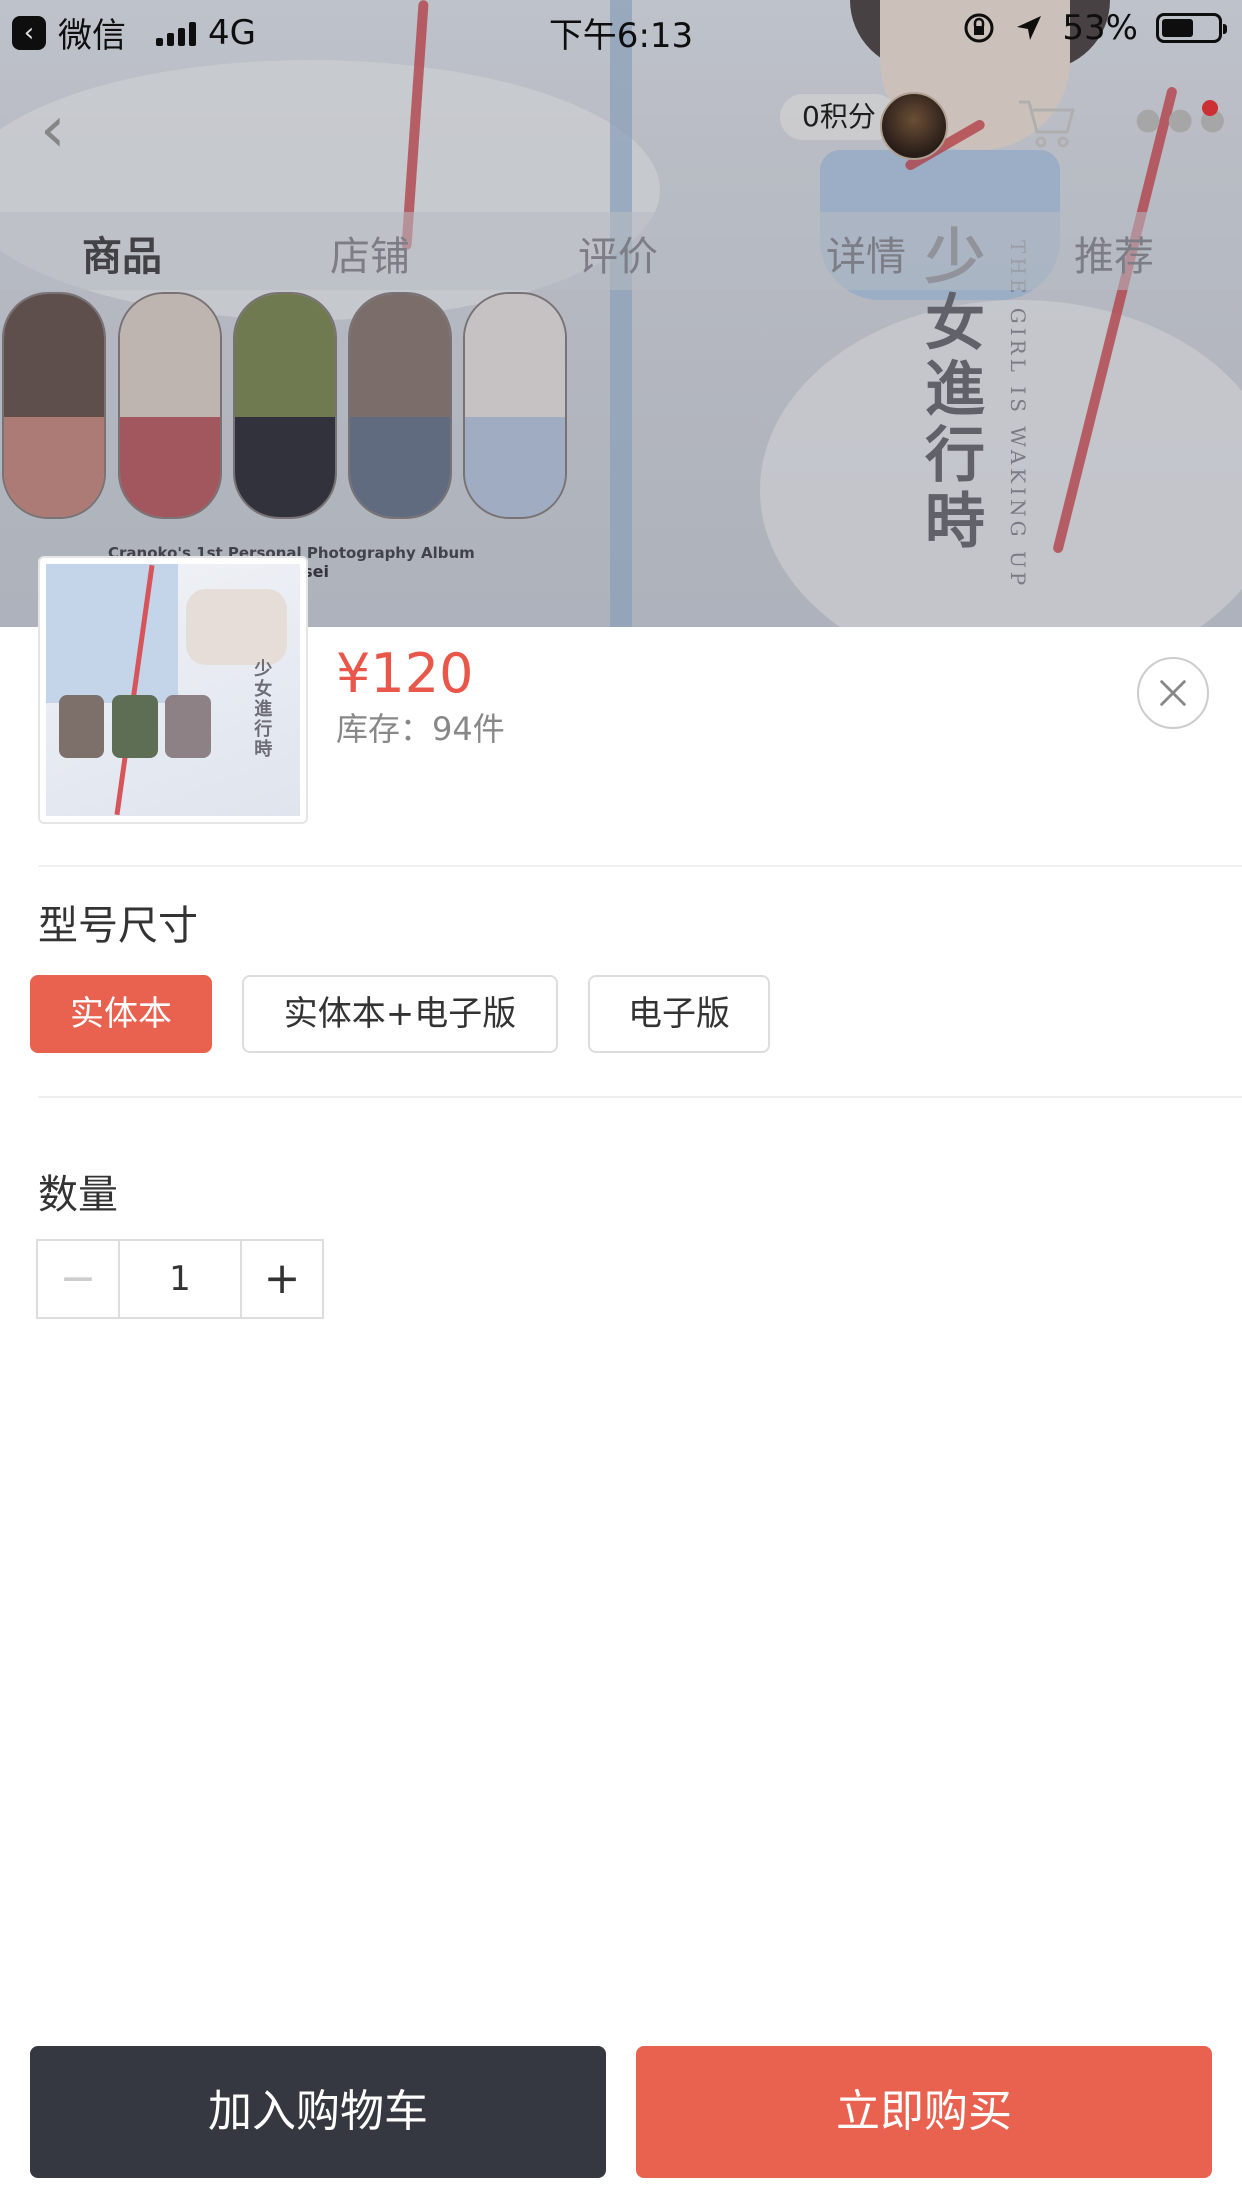 Image resolution: width=1242 pixels, height=2208 pixels. I want to click on spec-option-physical: 实体本, so click(121, 1014).